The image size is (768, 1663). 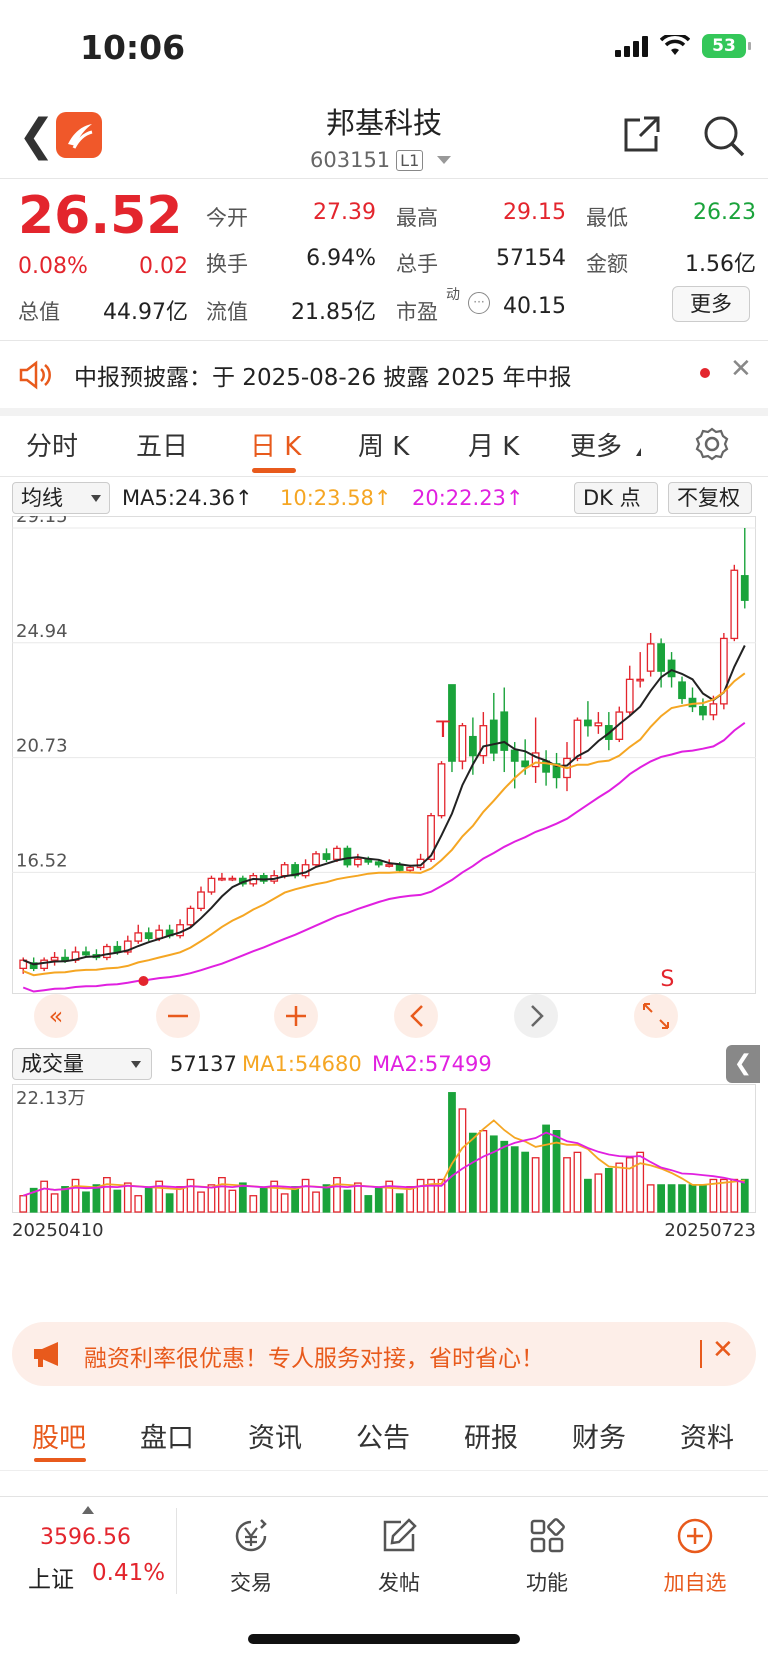 I want to click on share-icon, so click(x=641, y=135).